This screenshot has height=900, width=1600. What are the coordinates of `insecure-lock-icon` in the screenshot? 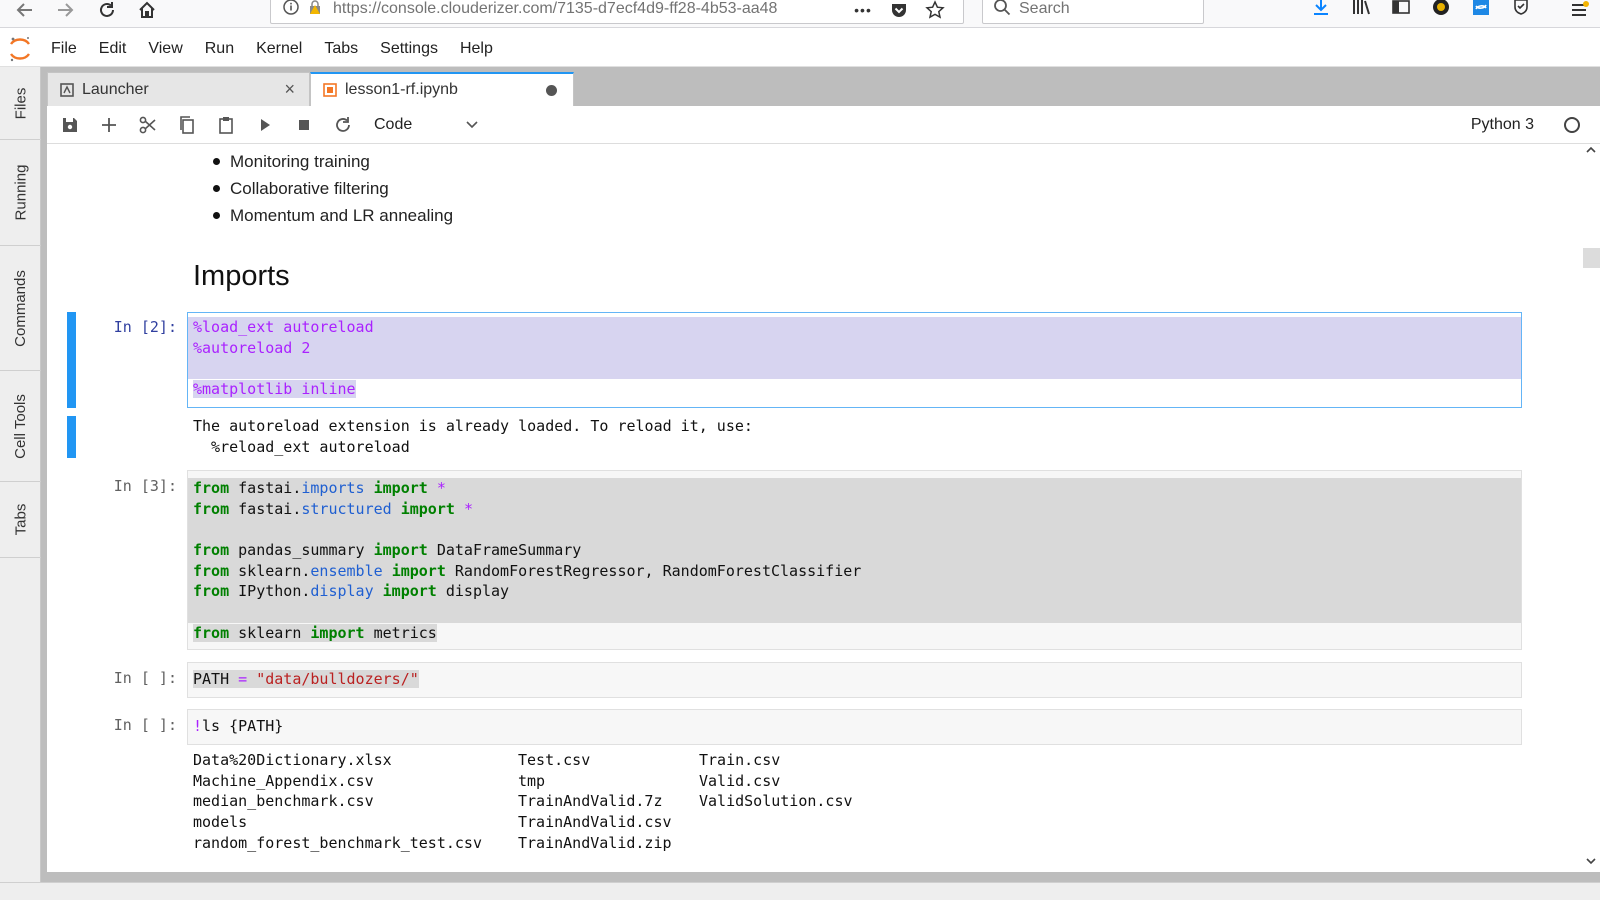 It's located at (315, 10).